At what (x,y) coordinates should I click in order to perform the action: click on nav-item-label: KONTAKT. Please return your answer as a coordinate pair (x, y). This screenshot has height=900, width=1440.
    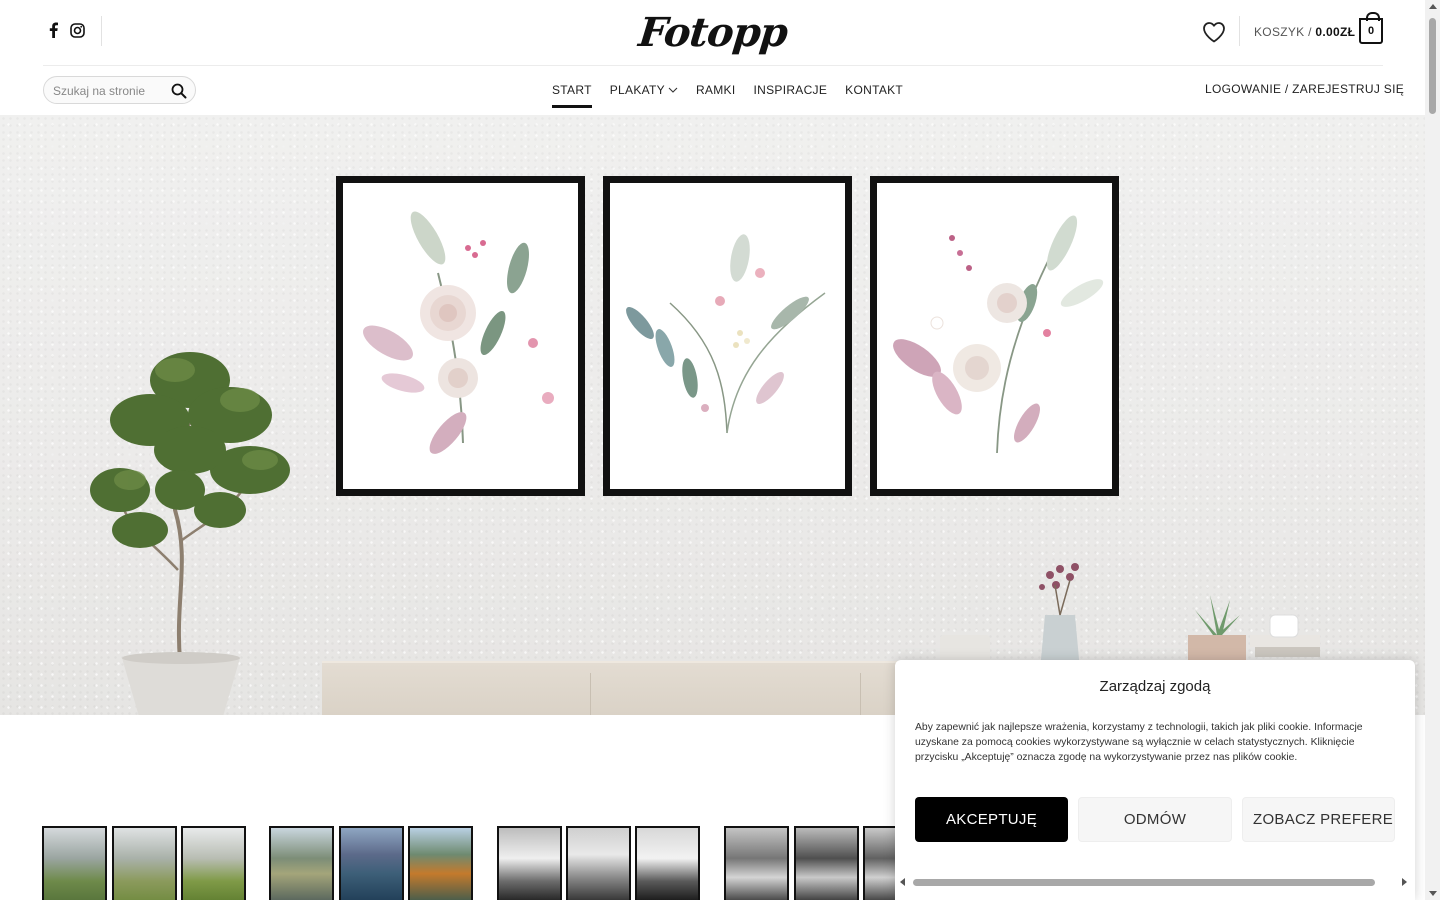
    Looking at the image, I should click on (874, 90).